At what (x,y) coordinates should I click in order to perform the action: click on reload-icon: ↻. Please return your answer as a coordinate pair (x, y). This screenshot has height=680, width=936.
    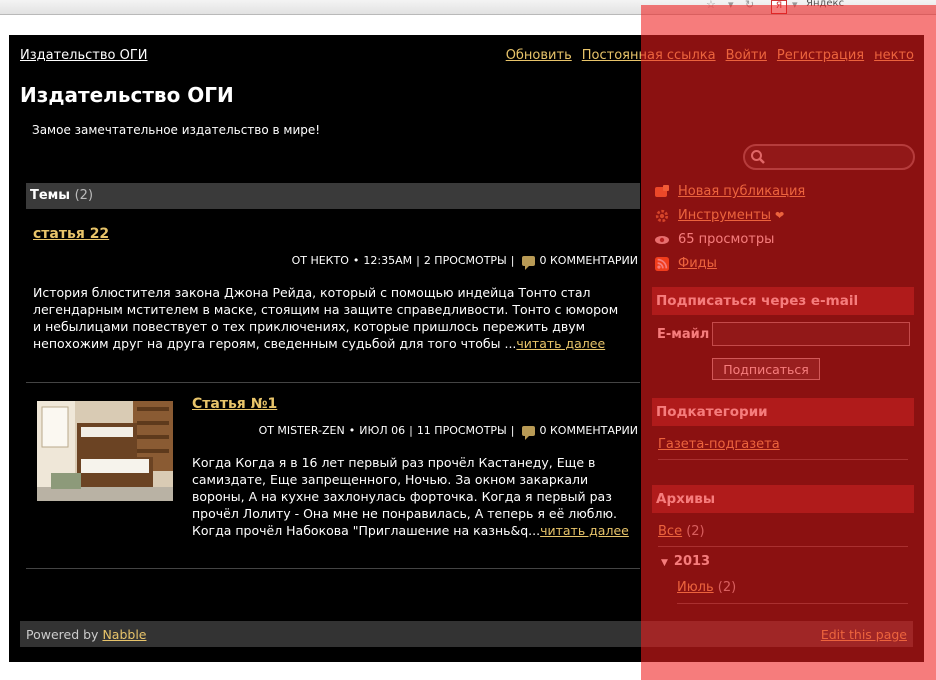
    Looking at the image, I should click on (749, 5).